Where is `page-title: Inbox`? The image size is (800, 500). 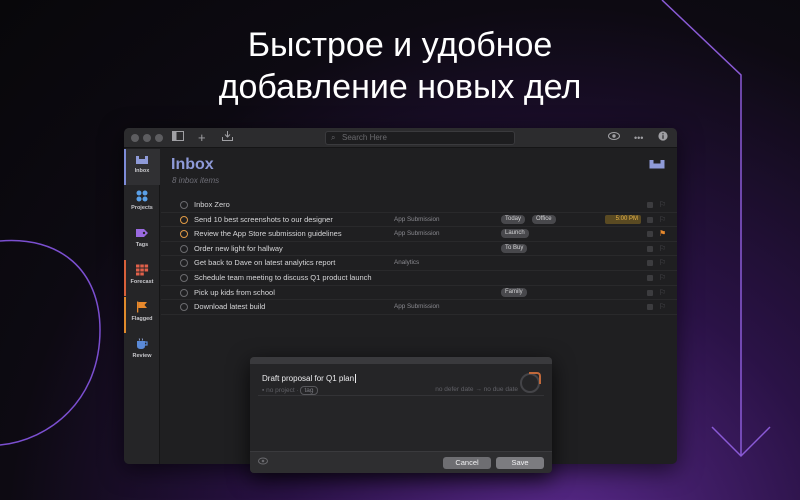
page-title: Inbox is located at coordinates (192, 164).